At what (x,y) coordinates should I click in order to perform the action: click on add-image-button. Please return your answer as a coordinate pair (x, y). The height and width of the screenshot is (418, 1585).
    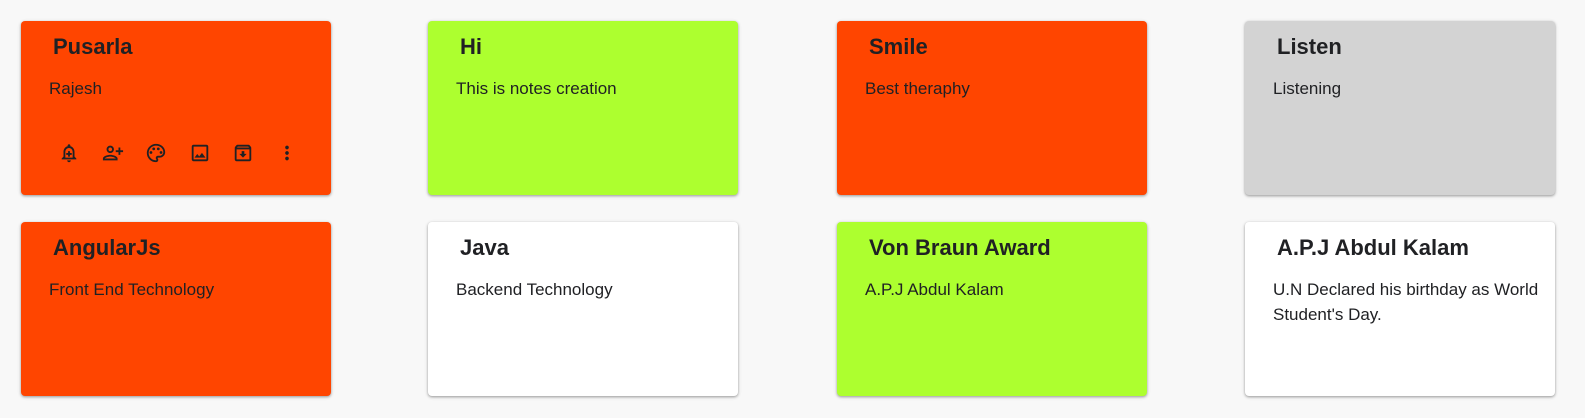
    Looking at the image, I should click on (200, 153).